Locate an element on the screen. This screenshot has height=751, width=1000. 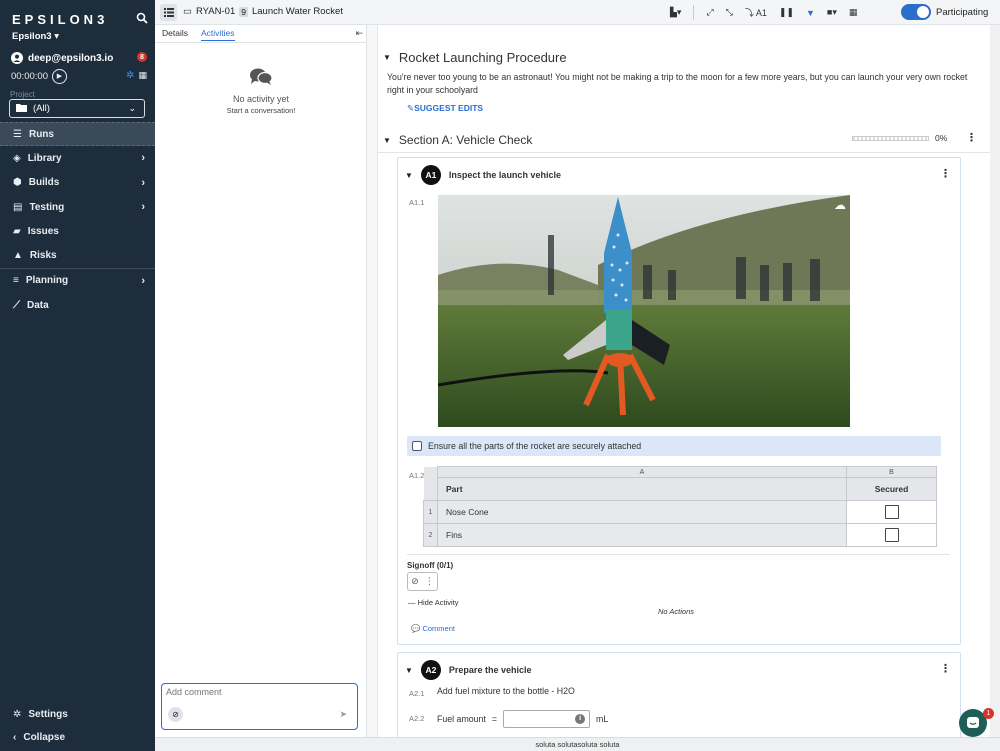
nav-issues: ▰ Issues is located at coordinates (77, 231).